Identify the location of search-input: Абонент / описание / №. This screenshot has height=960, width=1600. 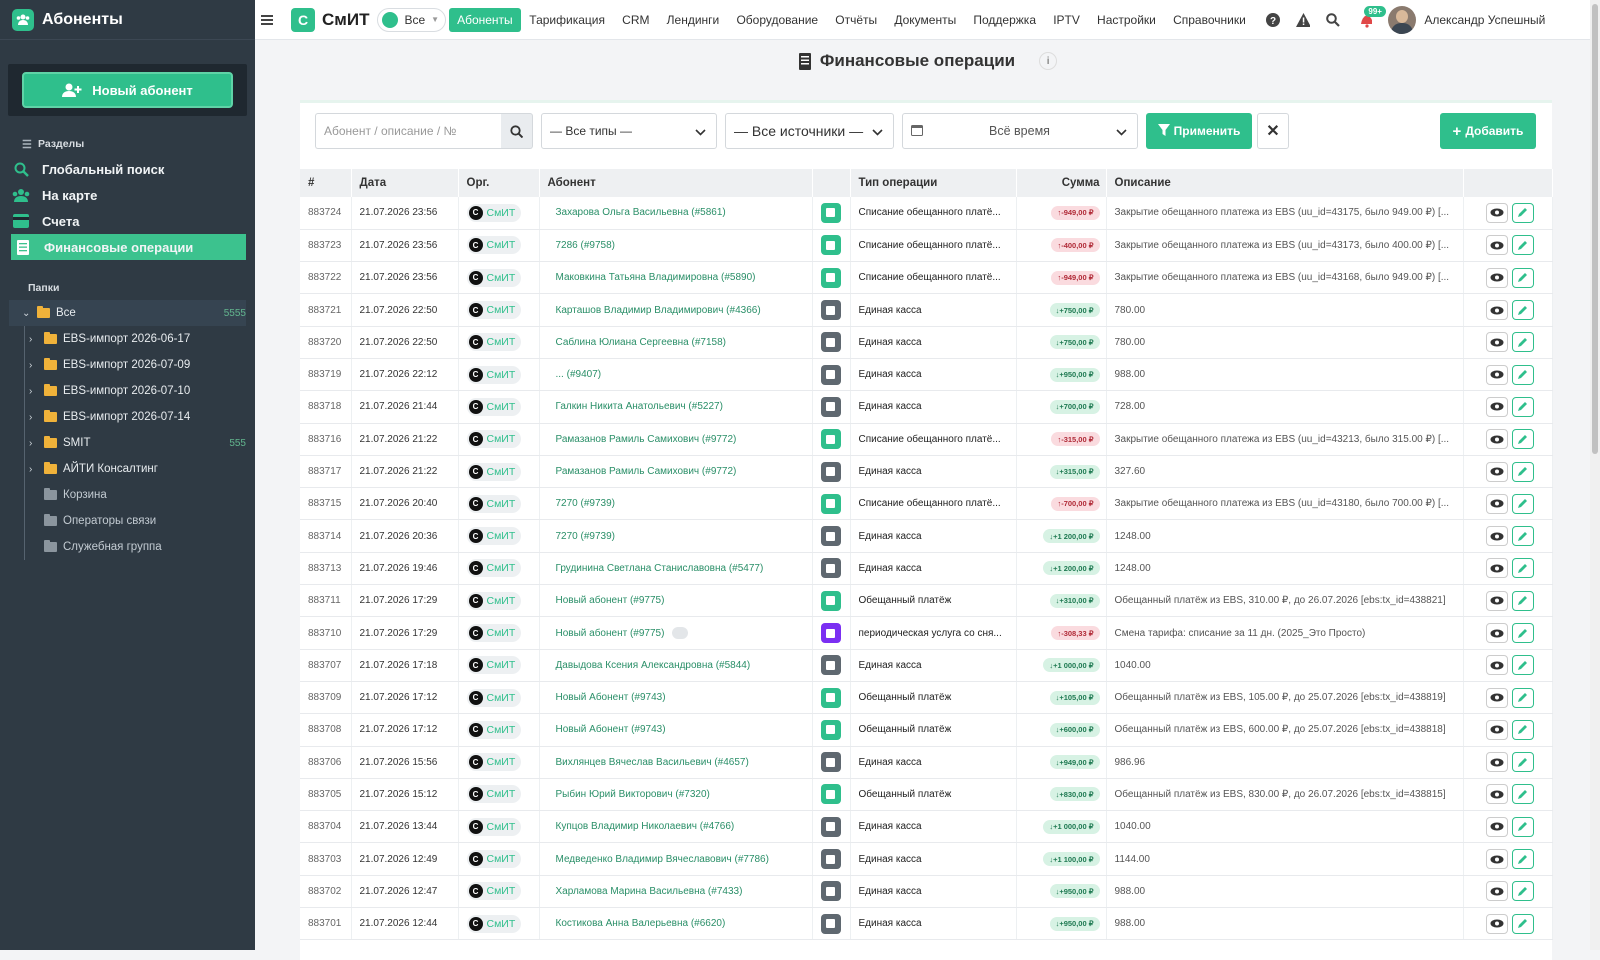
(408, 131).